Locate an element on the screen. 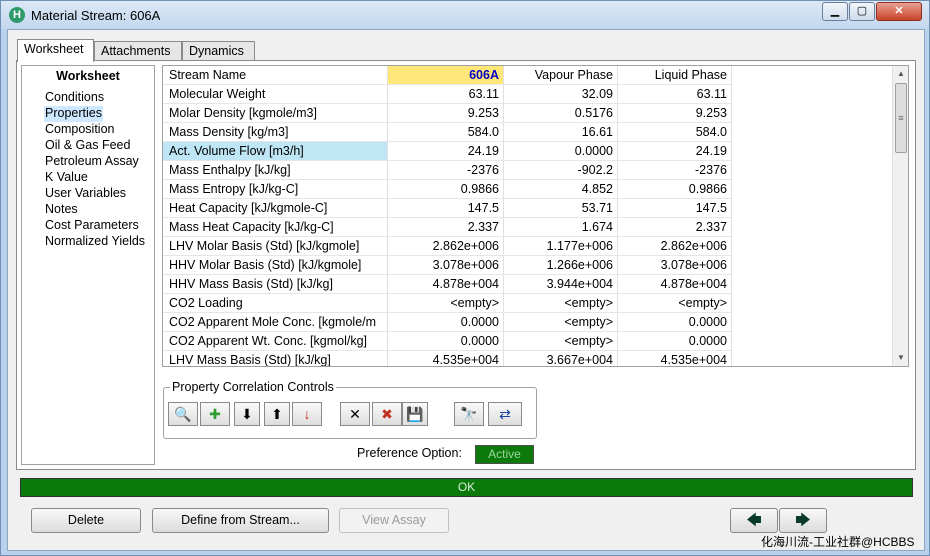 The image size is (930, 556). title-bar: H Material Stream: 606A ▁ ▢ ✕ is located at coordinates (465, 15).